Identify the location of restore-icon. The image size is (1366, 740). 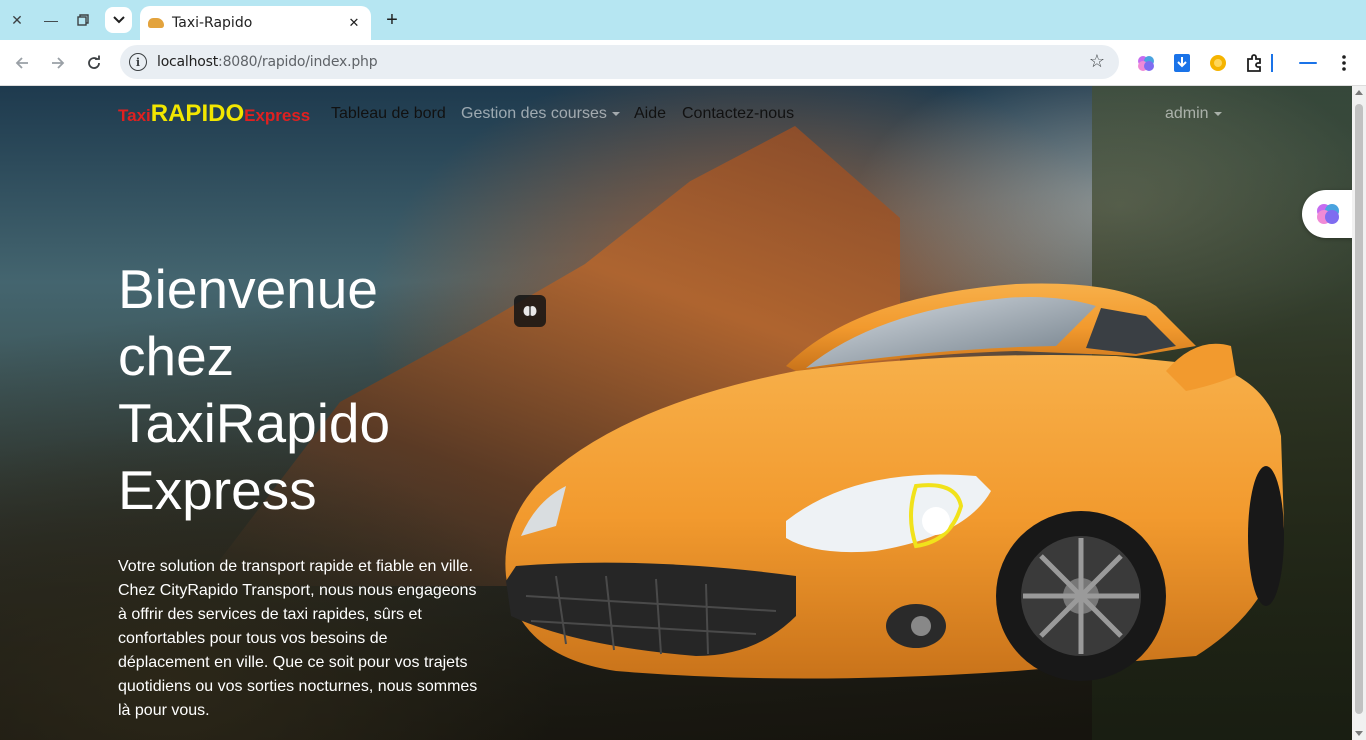
(83, 20).